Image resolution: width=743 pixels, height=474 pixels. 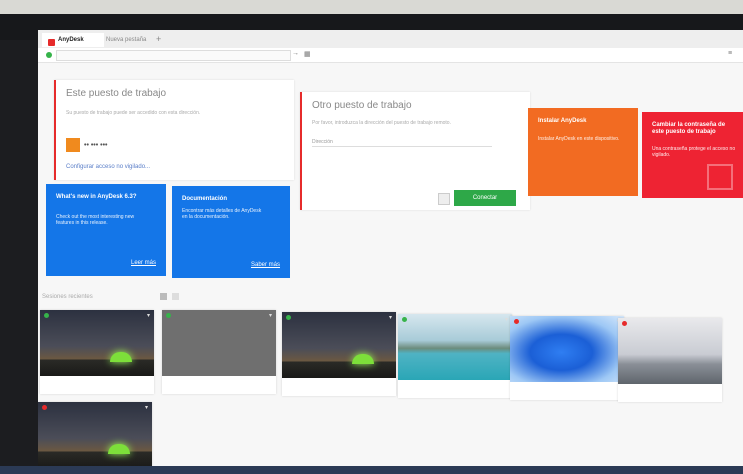 I want to click on tab-new: Nueva pestaña, so click(x=132, y=40).